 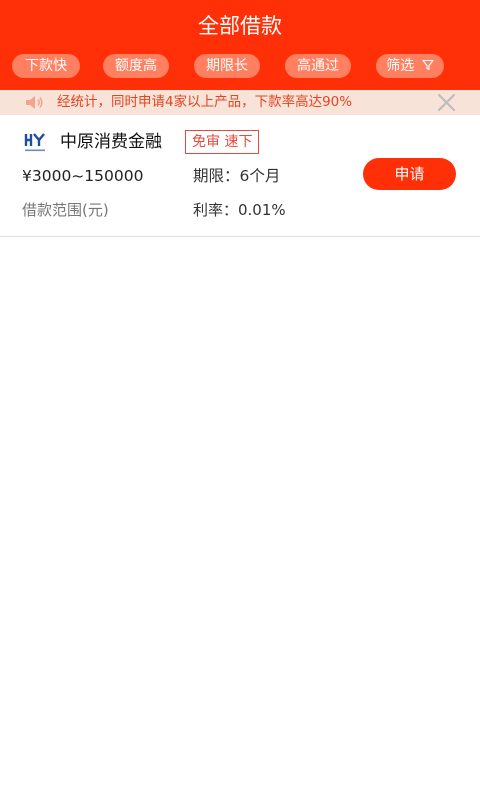 I want to click on filter-bar: 下款快 额度高 期限长 高通过 筛选, so click(x=240, y=66).